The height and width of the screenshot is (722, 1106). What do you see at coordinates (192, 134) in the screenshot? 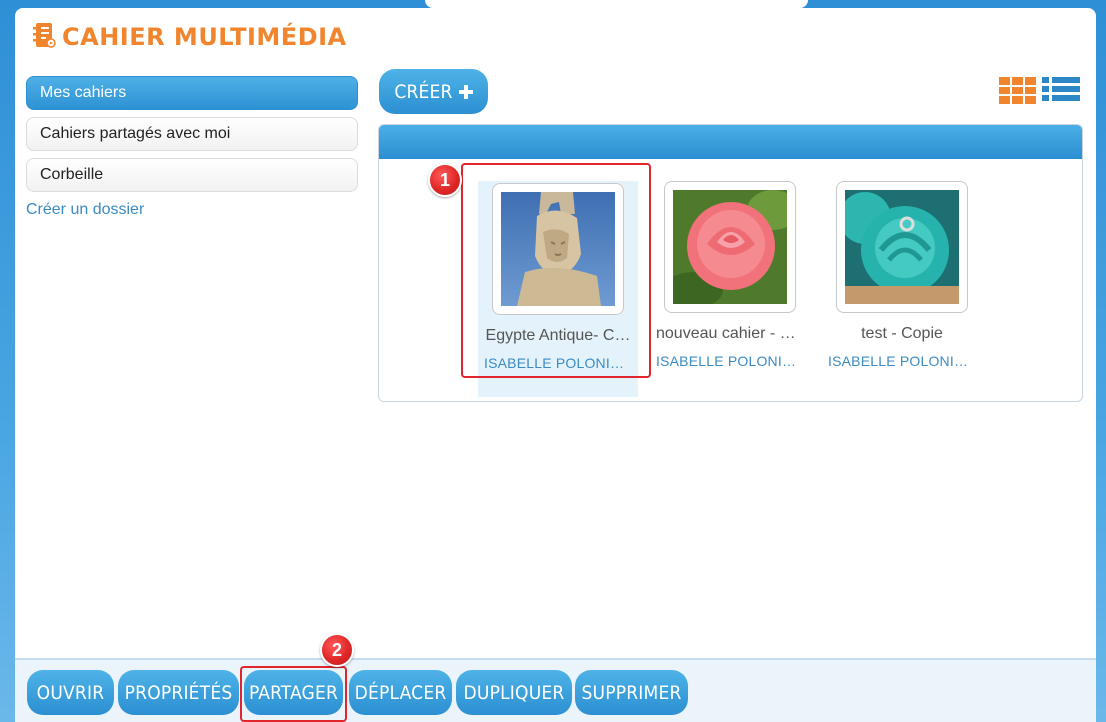
I see `sidebar-item-shared-notebooks: Cahiers partagés avec moi` at bounding box center [192, 134].